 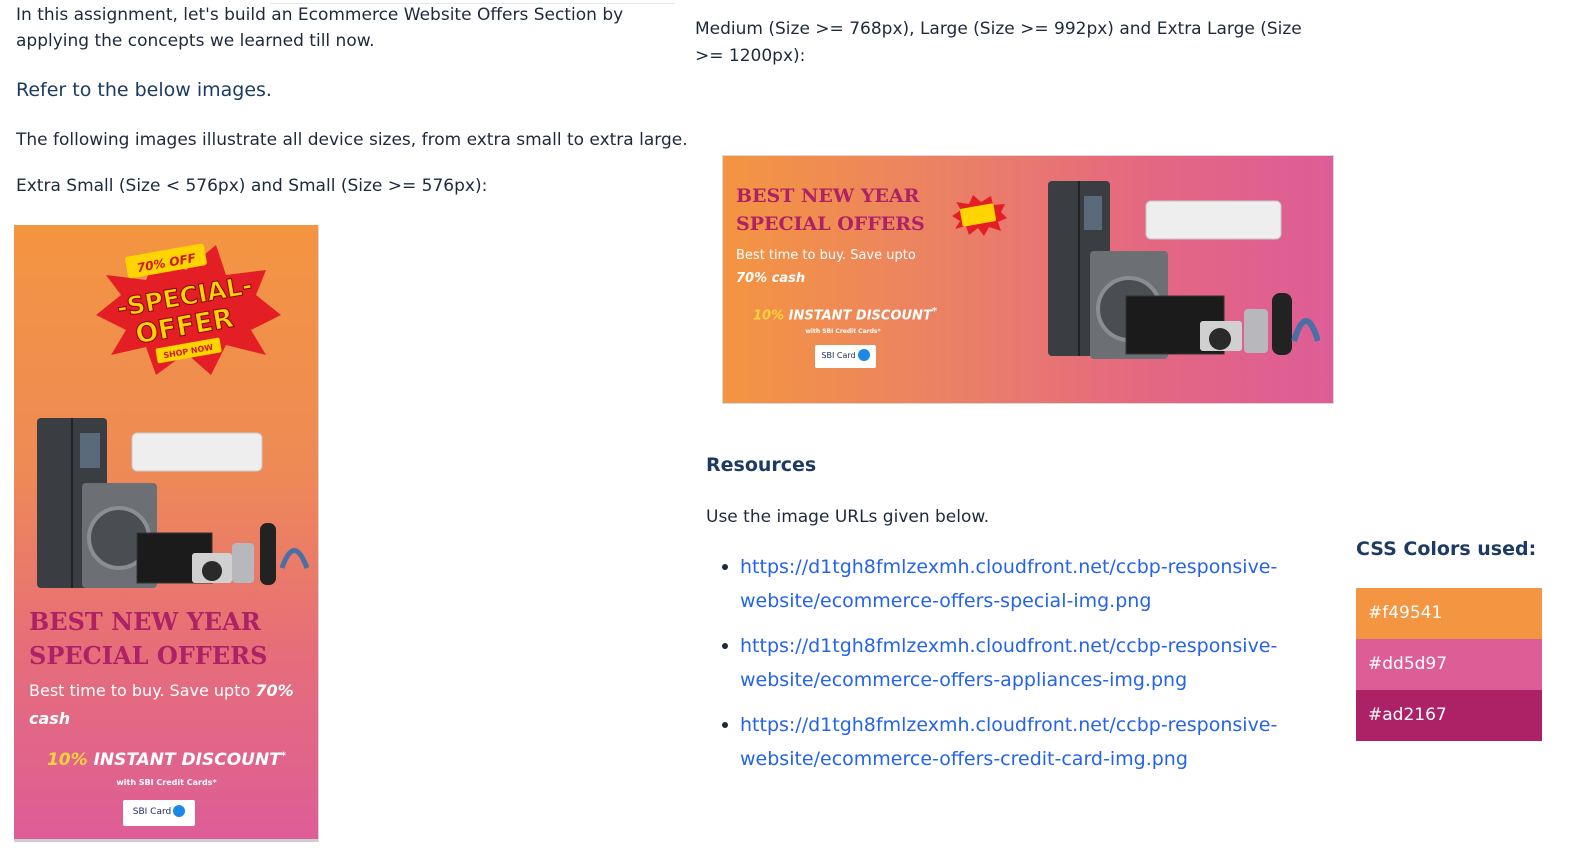 I want to click on mobile-with-cards: with SBI Credit Cards*, so click(x=166, y=782).